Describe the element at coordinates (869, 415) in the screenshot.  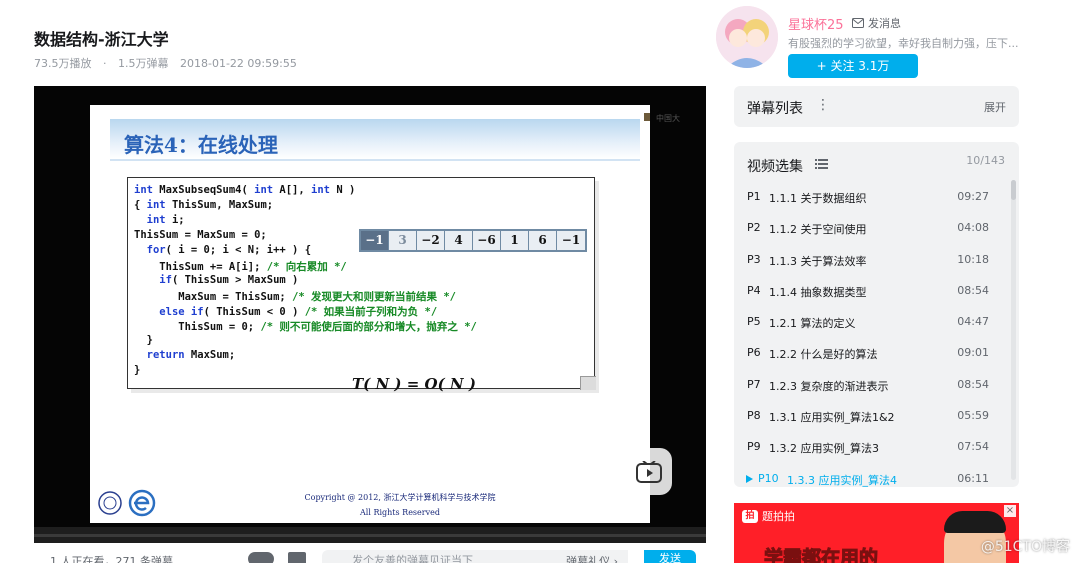
I see `episode-item: P8 1.3.1 应用实例_算法1&2 05:59` at that location.